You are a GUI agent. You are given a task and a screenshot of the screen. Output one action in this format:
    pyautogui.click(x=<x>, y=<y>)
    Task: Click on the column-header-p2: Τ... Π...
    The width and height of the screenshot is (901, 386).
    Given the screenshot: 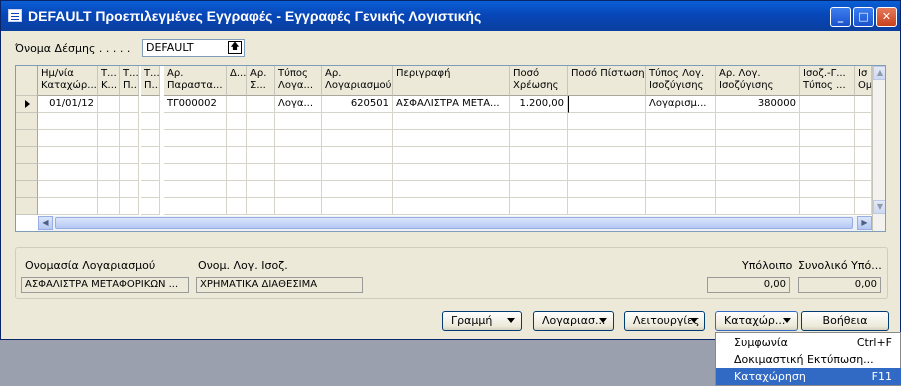 What is the action you would take?
    pyautogui.click(x=150, y=81)
    